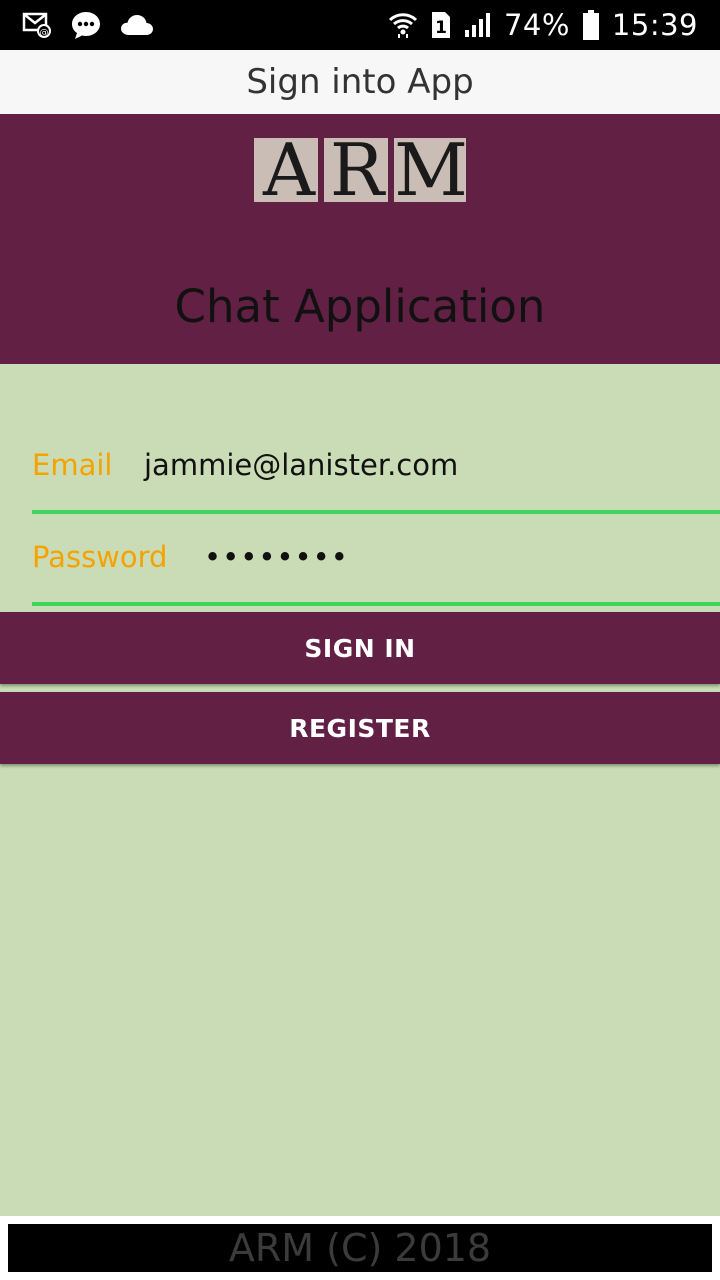 This screenshot has width=720, height=1280. I want to click on email-field: Email jammie@lanister.com, so click(376, 474).